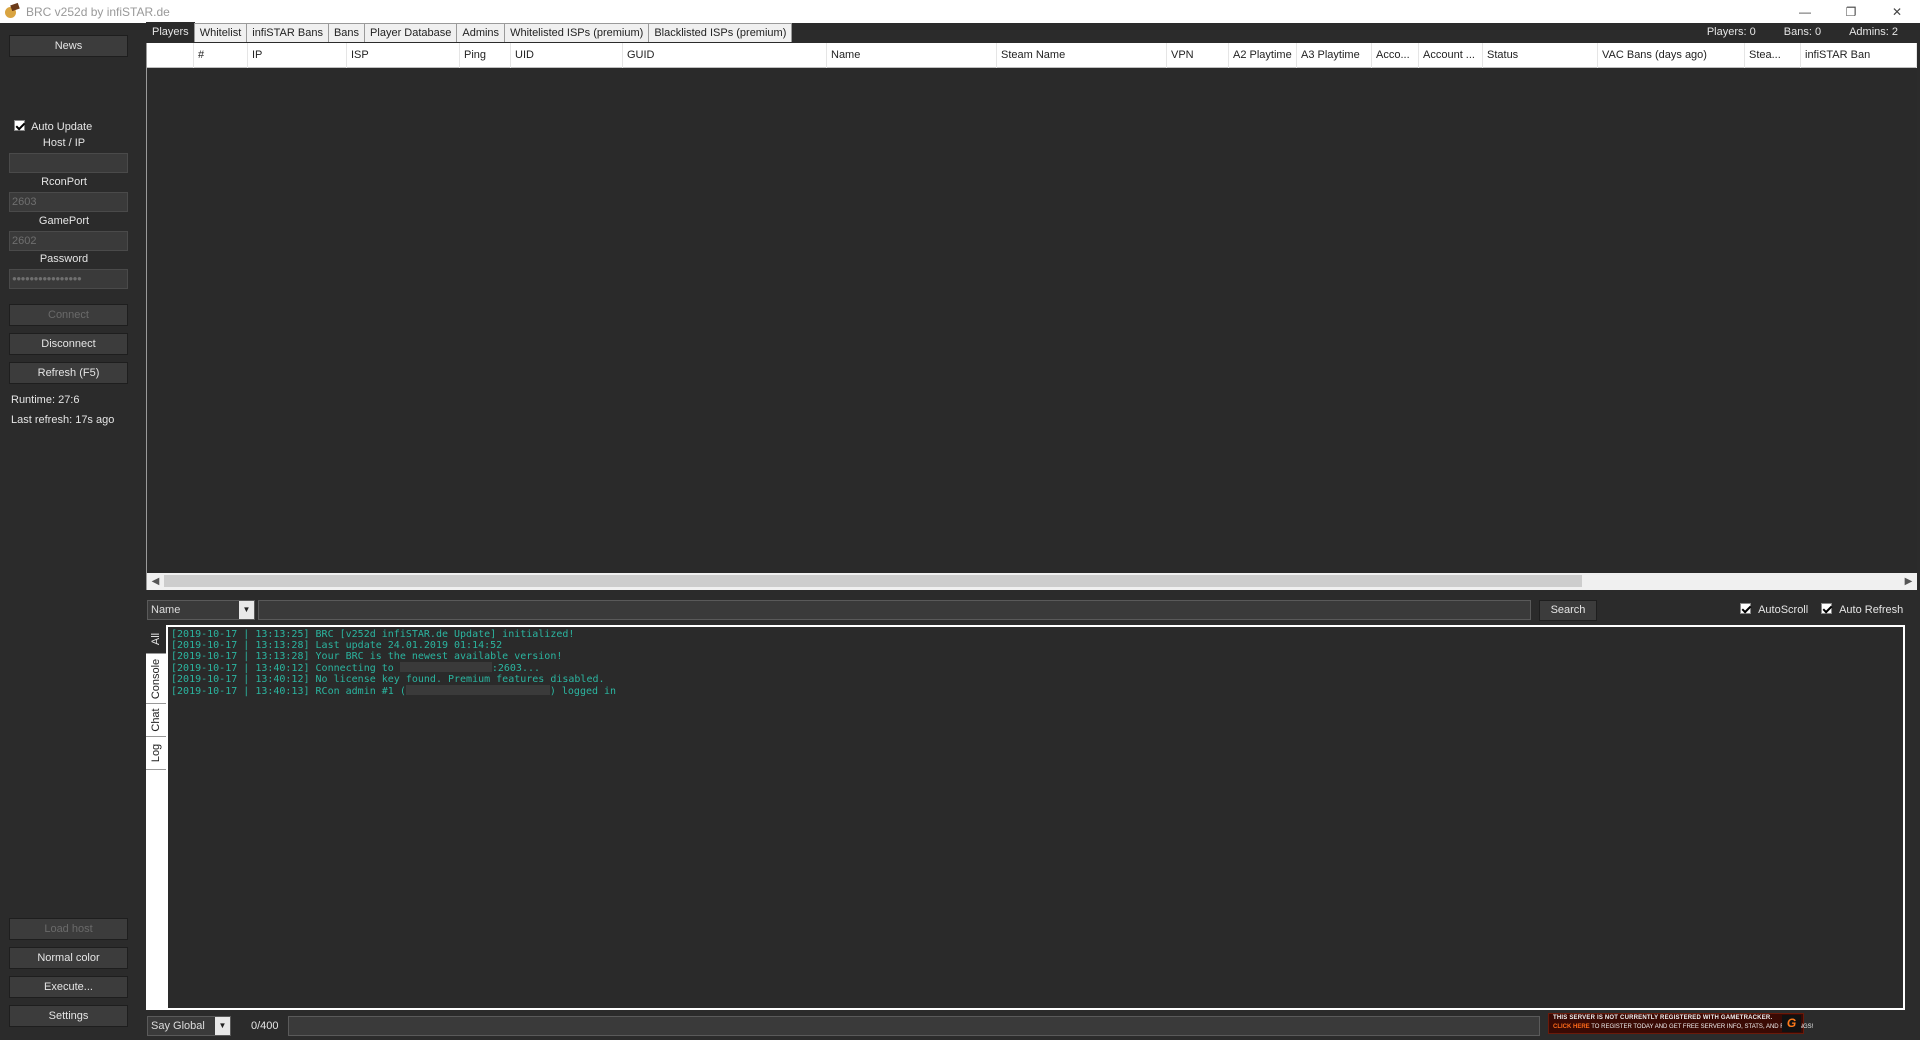 This screenshot has height=1040, width=1920. Describe the element at coordinates (1783, 610) in the screenshot. I see `autoscroll-label: AutoScroll` at that location.